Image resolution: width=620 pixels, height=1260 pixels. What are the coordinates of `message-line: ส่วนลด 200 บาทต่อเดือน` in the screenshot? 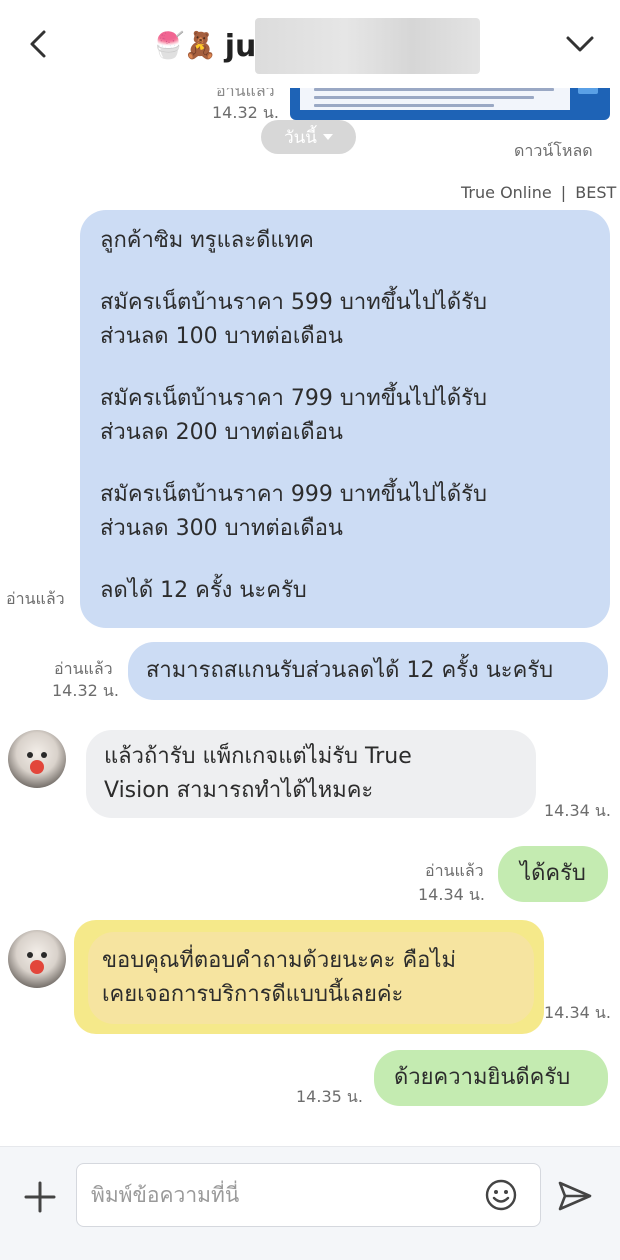 It's located at (221, 432).